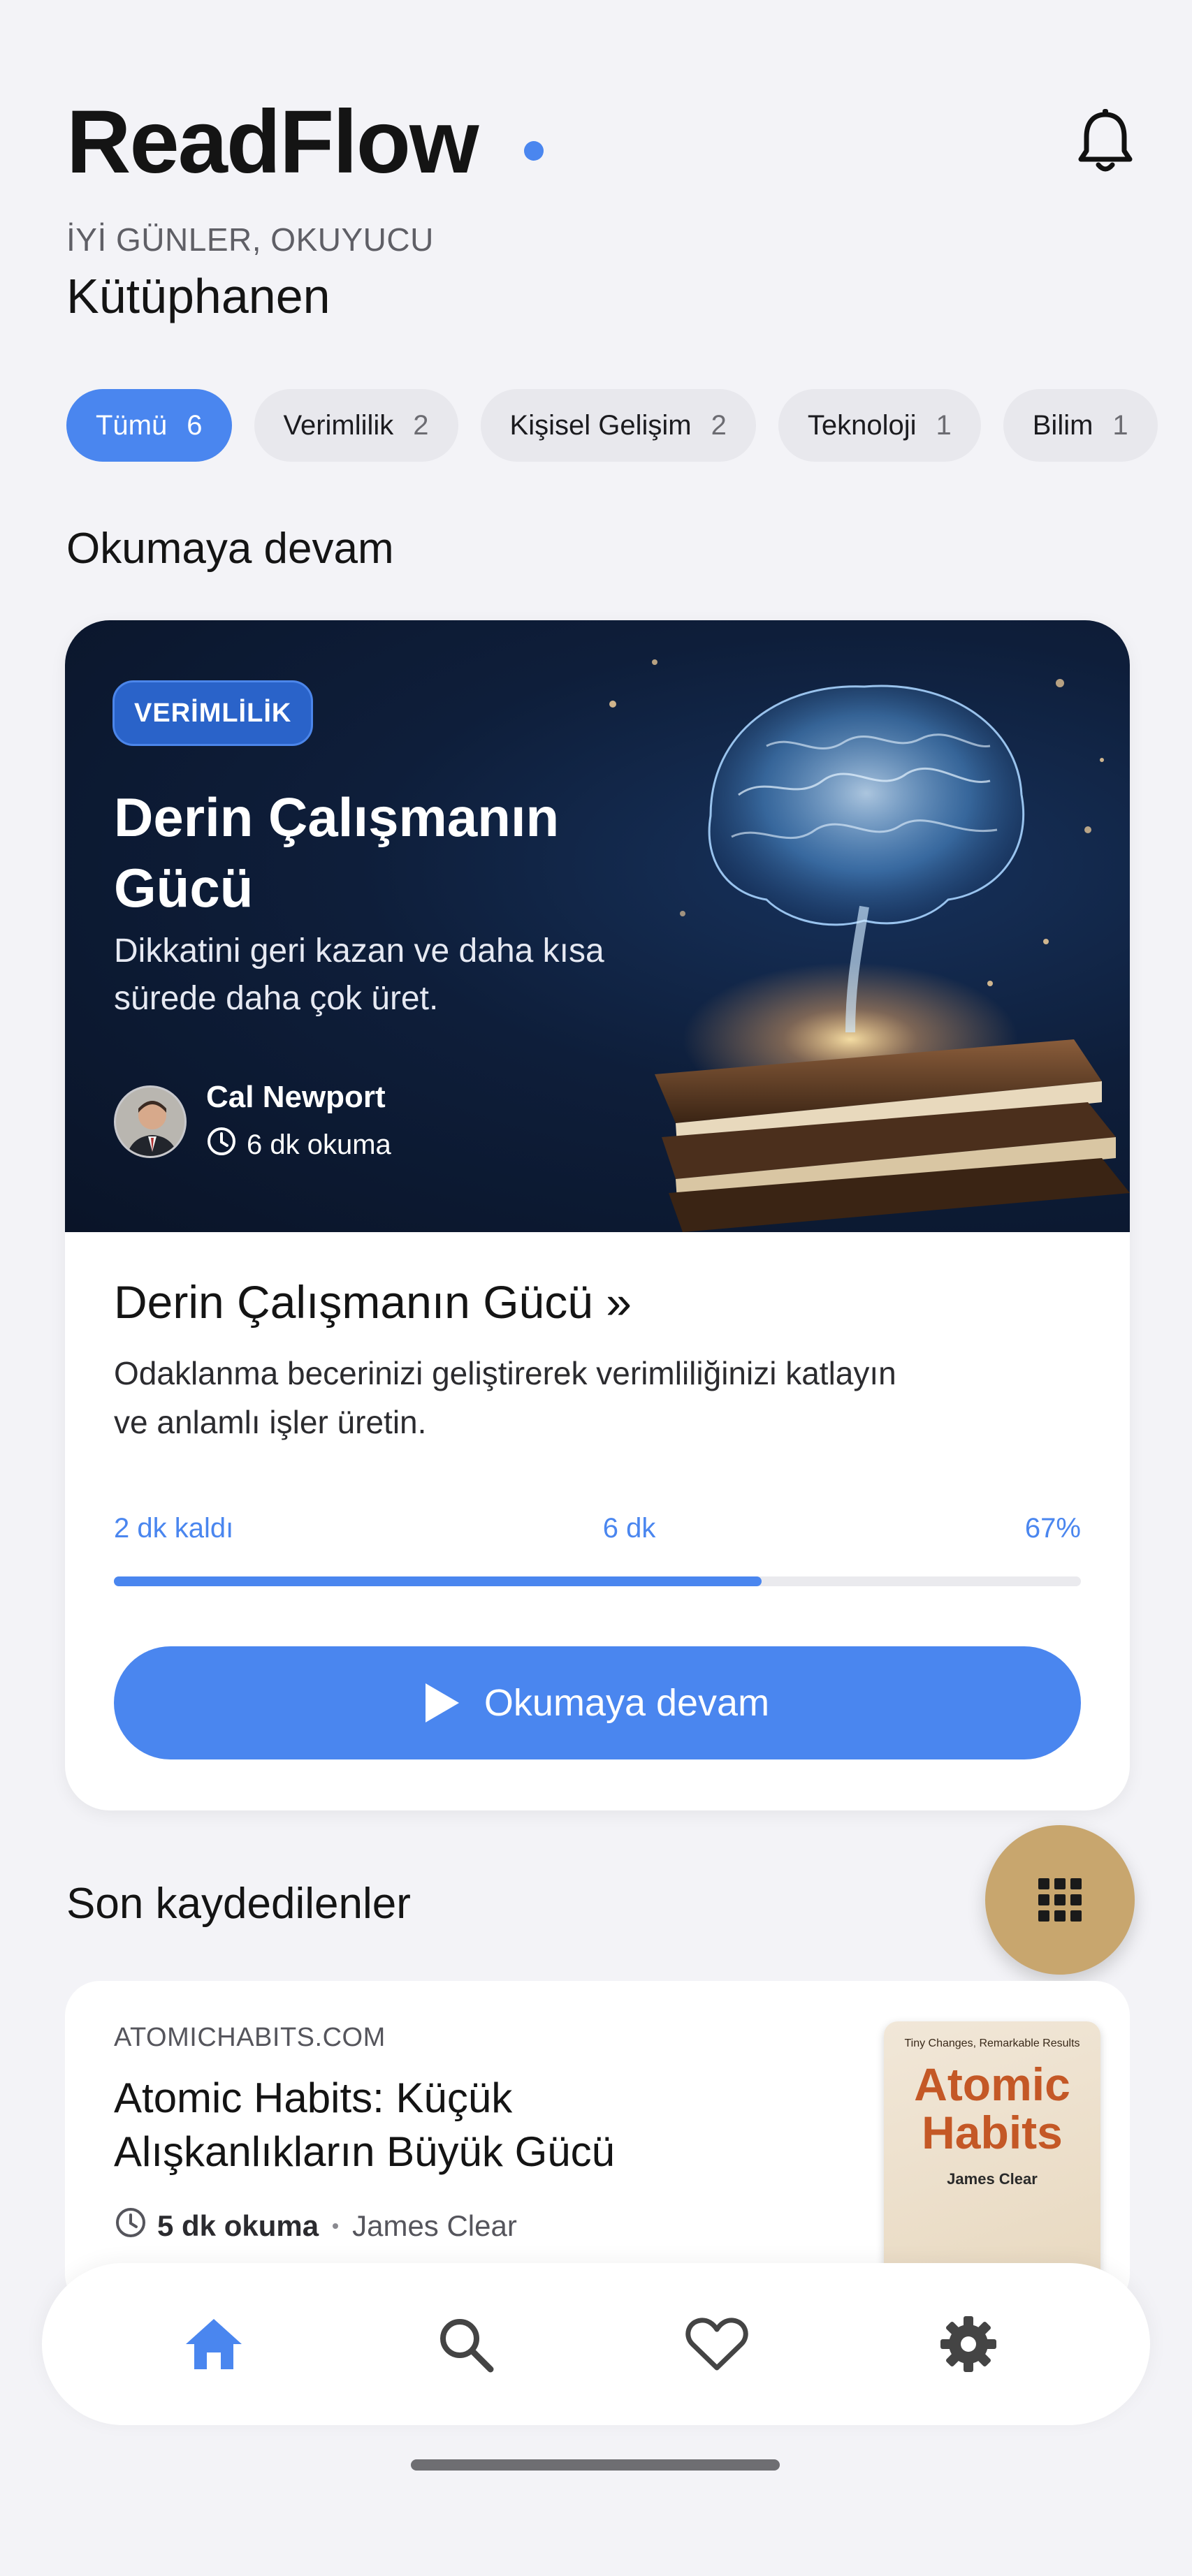 This screenshot has width=1192, height=2576. I want to click on read-time: 6 dk okuma, so click(298, 1145).